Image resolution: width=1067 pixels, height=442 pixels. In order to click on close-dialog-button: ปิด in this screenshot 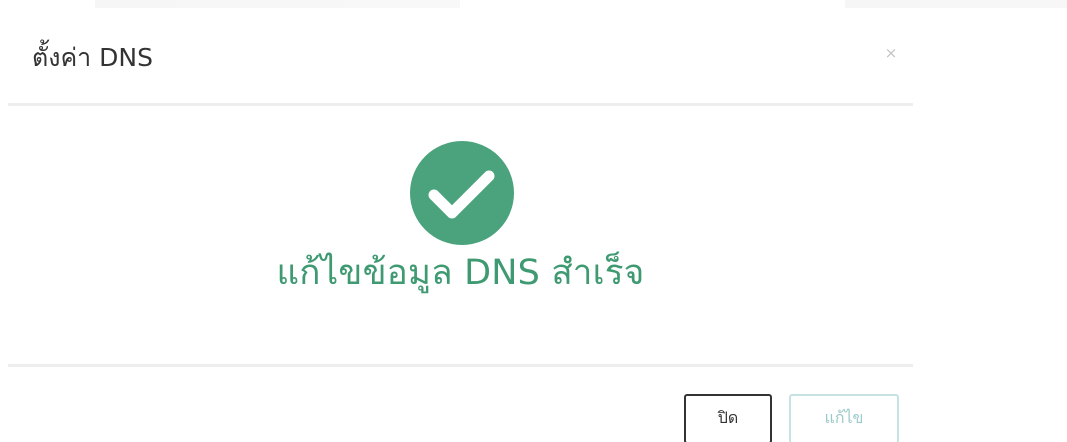, I will do `click(728, 418)`.